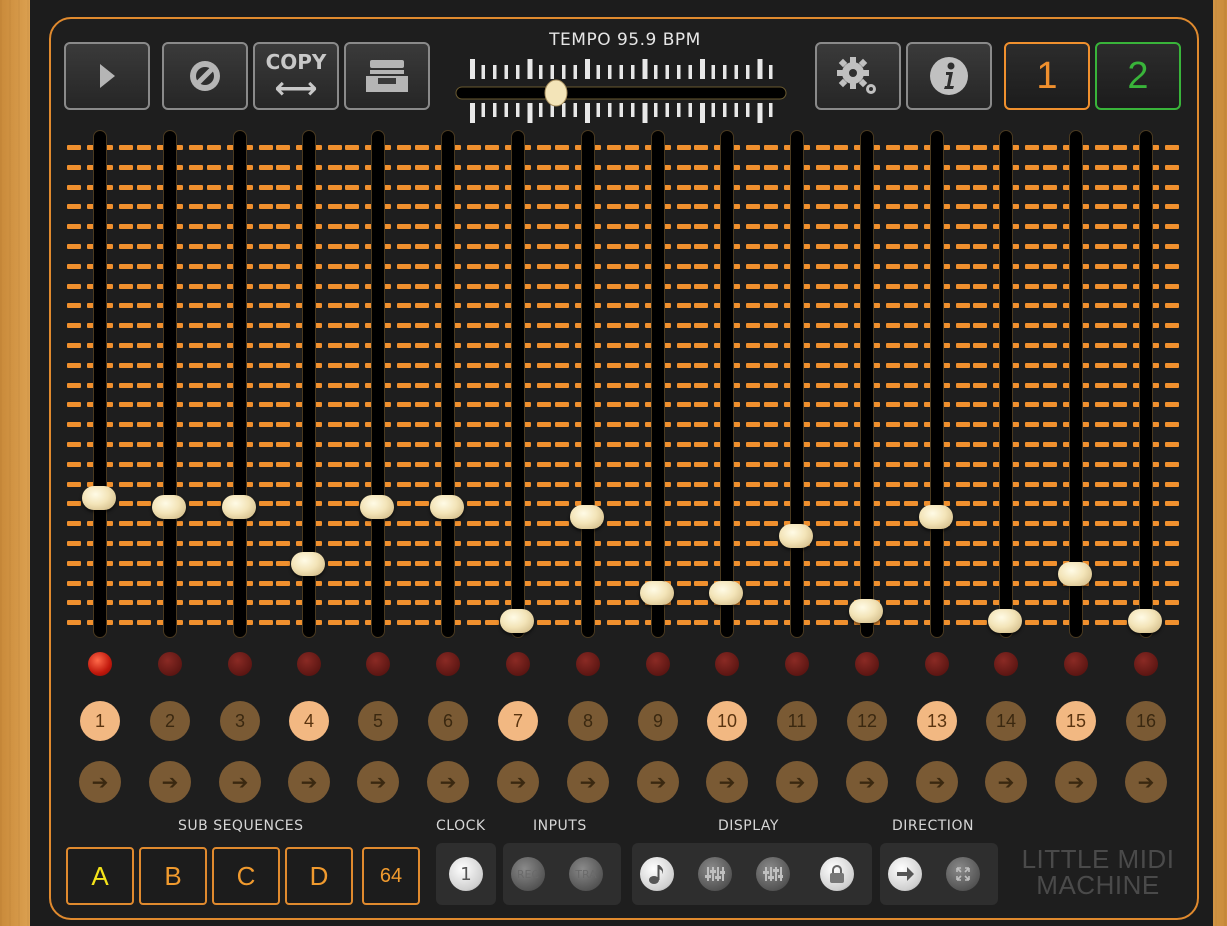 This screenshot has height=926, width=1227. What do you see at coordinates (1006, 782) in the screenshot?
I see `step-14-direction-button: ➔` at bounding box center [1006, 782].